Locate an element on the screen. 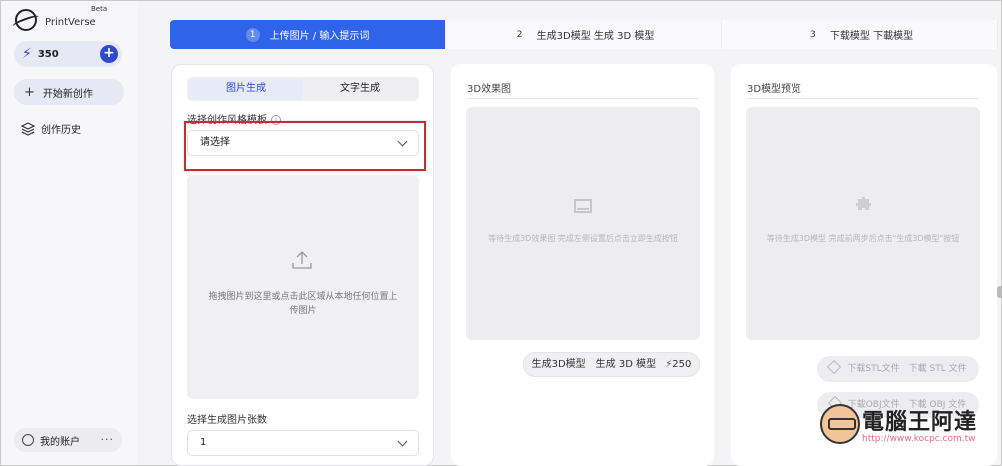 The width and height of the screenshot is (1002, 466). image-count-select: 1 is located at coordinates (303, 443).